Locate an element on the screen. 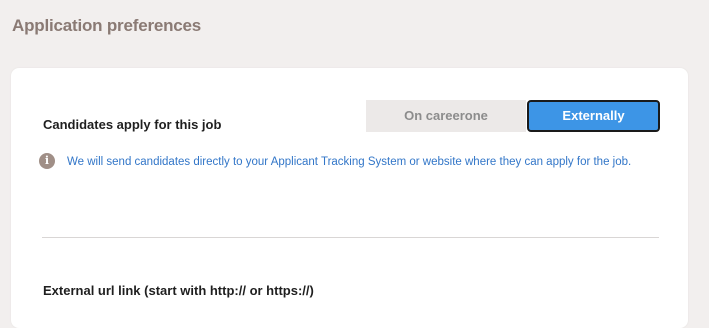  apply-method-toggle: On careerone Externally is located at coordinates (513, 116).